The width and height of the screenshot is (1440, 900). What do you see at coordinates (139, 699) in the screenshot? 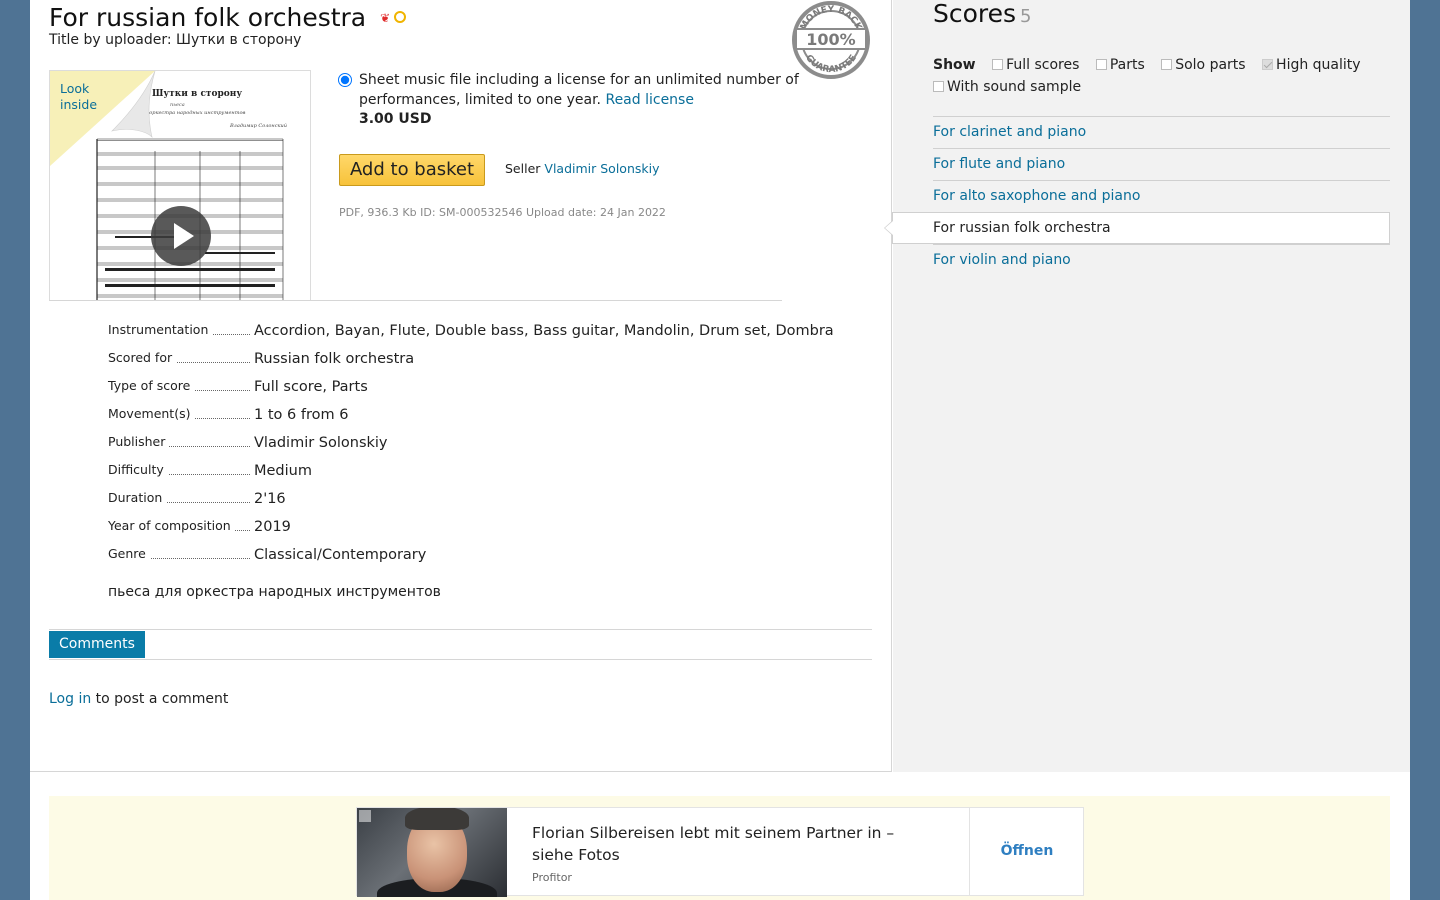
I see `login-prompt: Log in to post a comment` at bounding box center [139, 699].